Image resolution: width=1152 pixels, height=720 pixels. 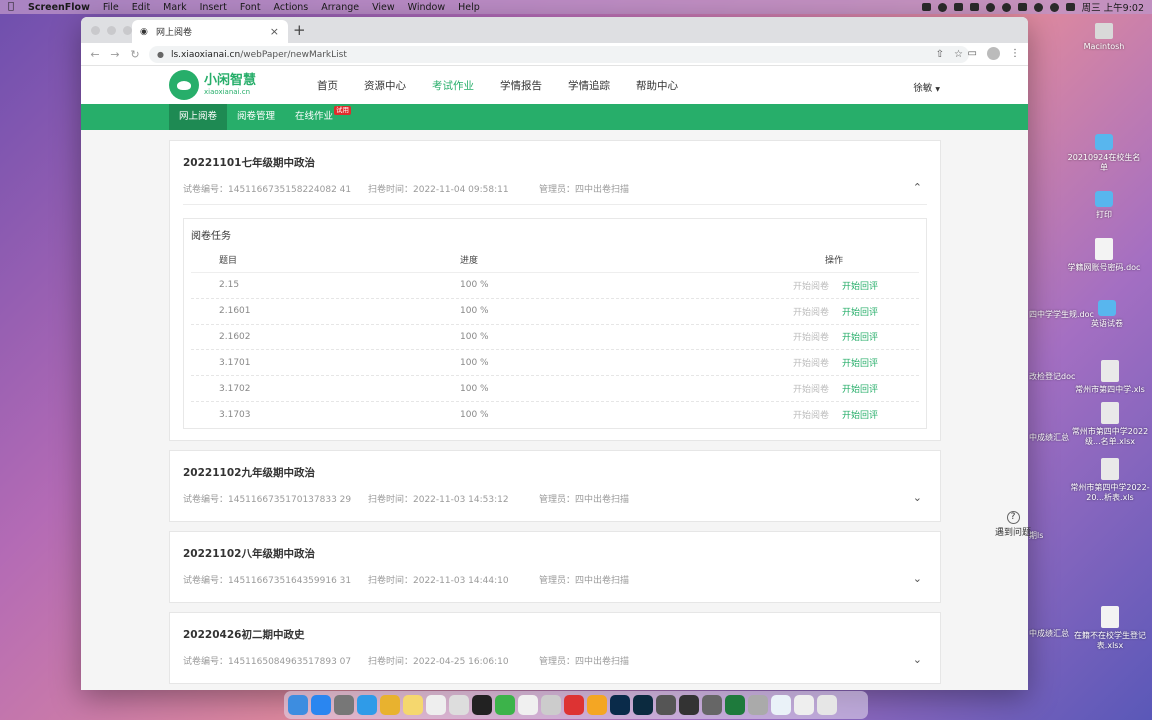 I want to click on lightroom-icon, so click(x=643, y=705).